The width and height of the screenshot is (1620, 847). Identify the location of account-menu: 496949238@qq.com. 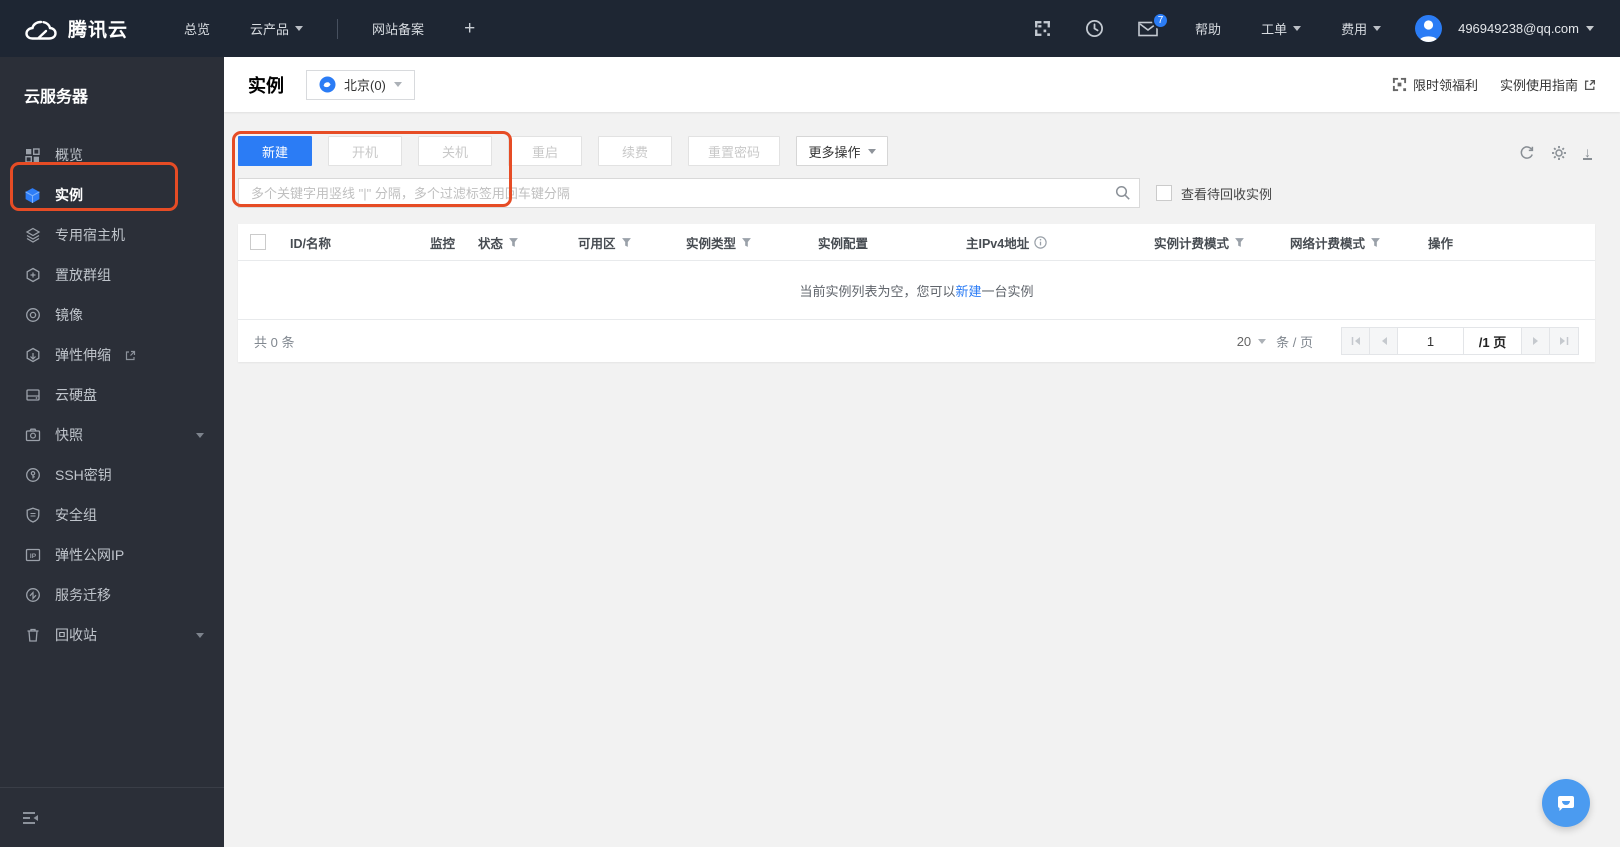
(1504, 28).